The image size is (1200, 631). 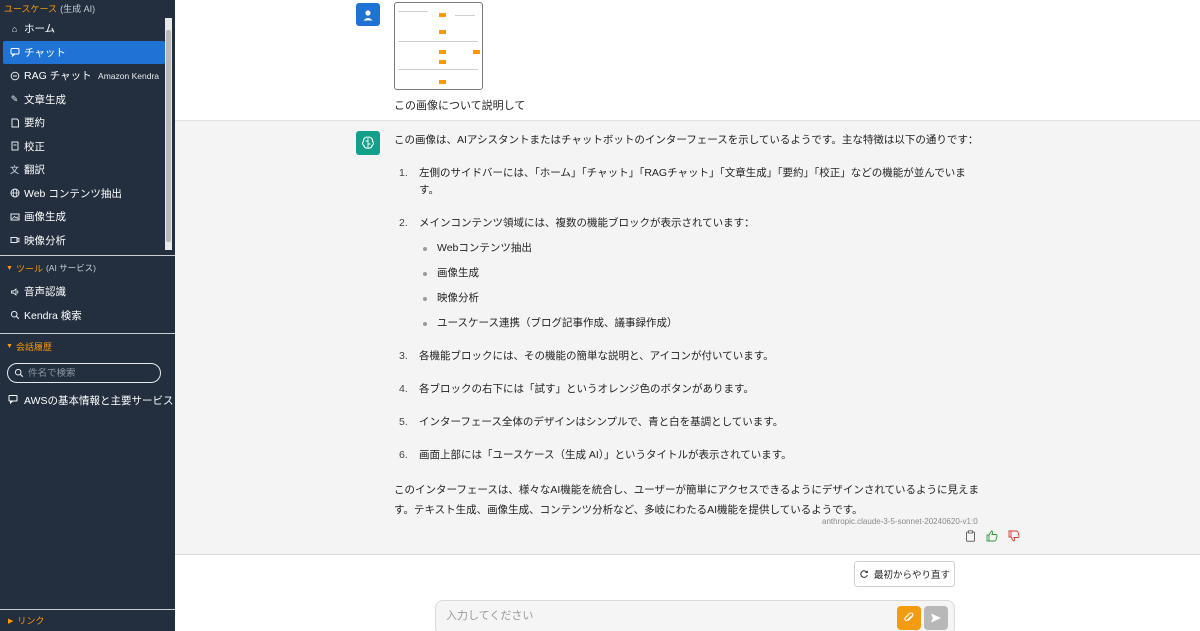 What do you see at coordinates (87, 194) in the screenshot?
I see `sidebar-item-web-extract: Web コンテンツ抽出` at bounding box center [87, 194].